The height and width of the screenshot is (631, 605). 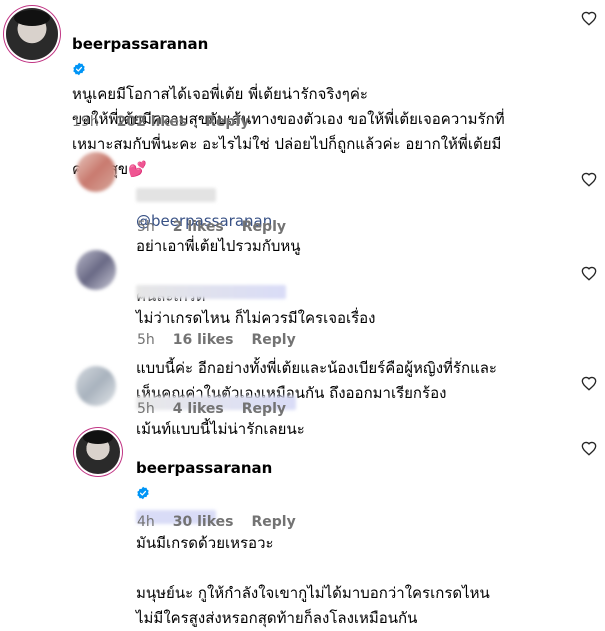 What do you see at coordinates (203, 522) in the screenshot?
I see `comment-likes: 30 likes` at bounding box center [203, 522].